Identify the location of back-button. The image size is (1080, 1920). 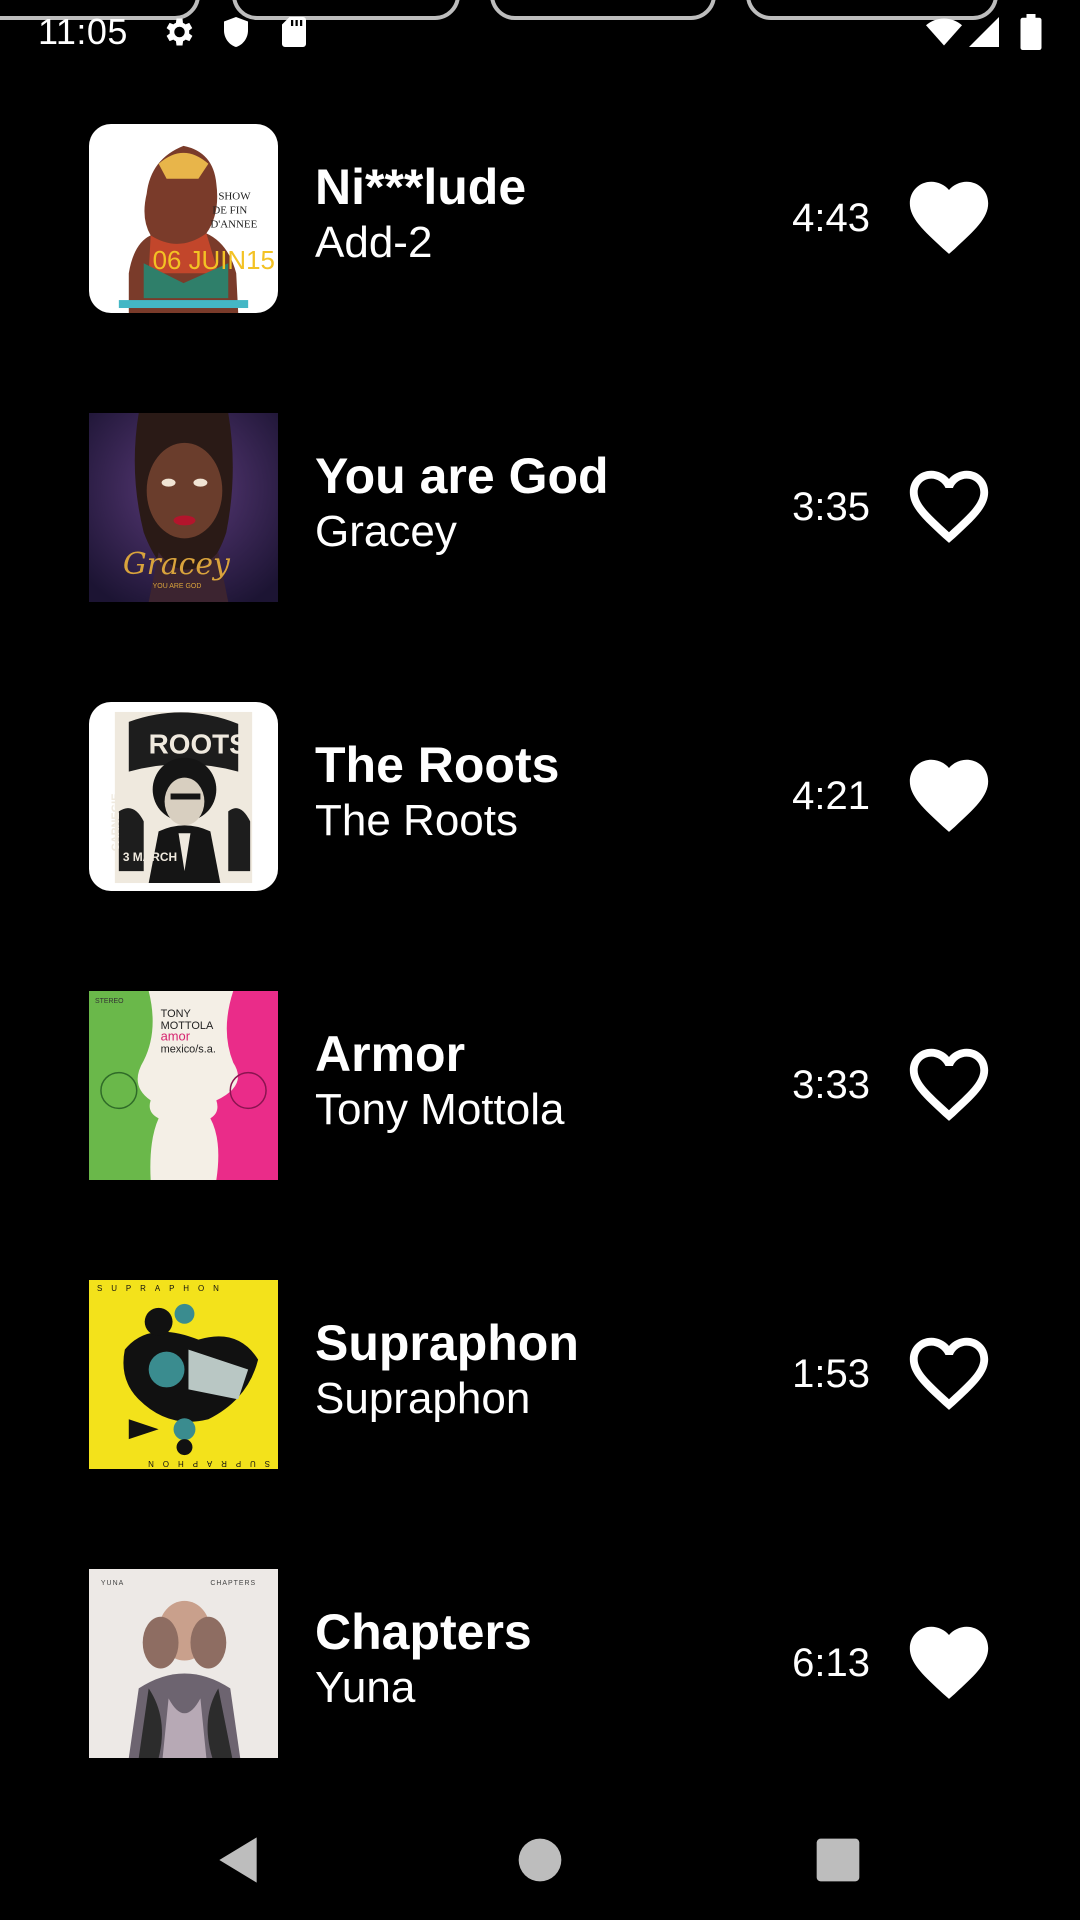
(238, 1860).